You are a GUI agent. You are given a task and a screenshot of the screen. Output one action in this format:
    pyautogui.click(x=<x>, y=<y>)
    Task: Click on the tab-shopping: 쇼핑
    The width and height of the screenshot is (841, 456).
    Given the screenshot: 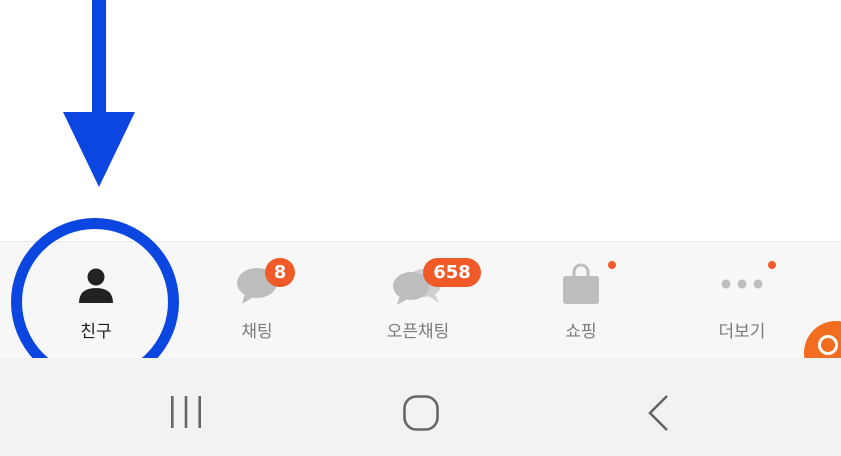 What is the action you would take?
    pyautogui.click(x=581, y=300)
    